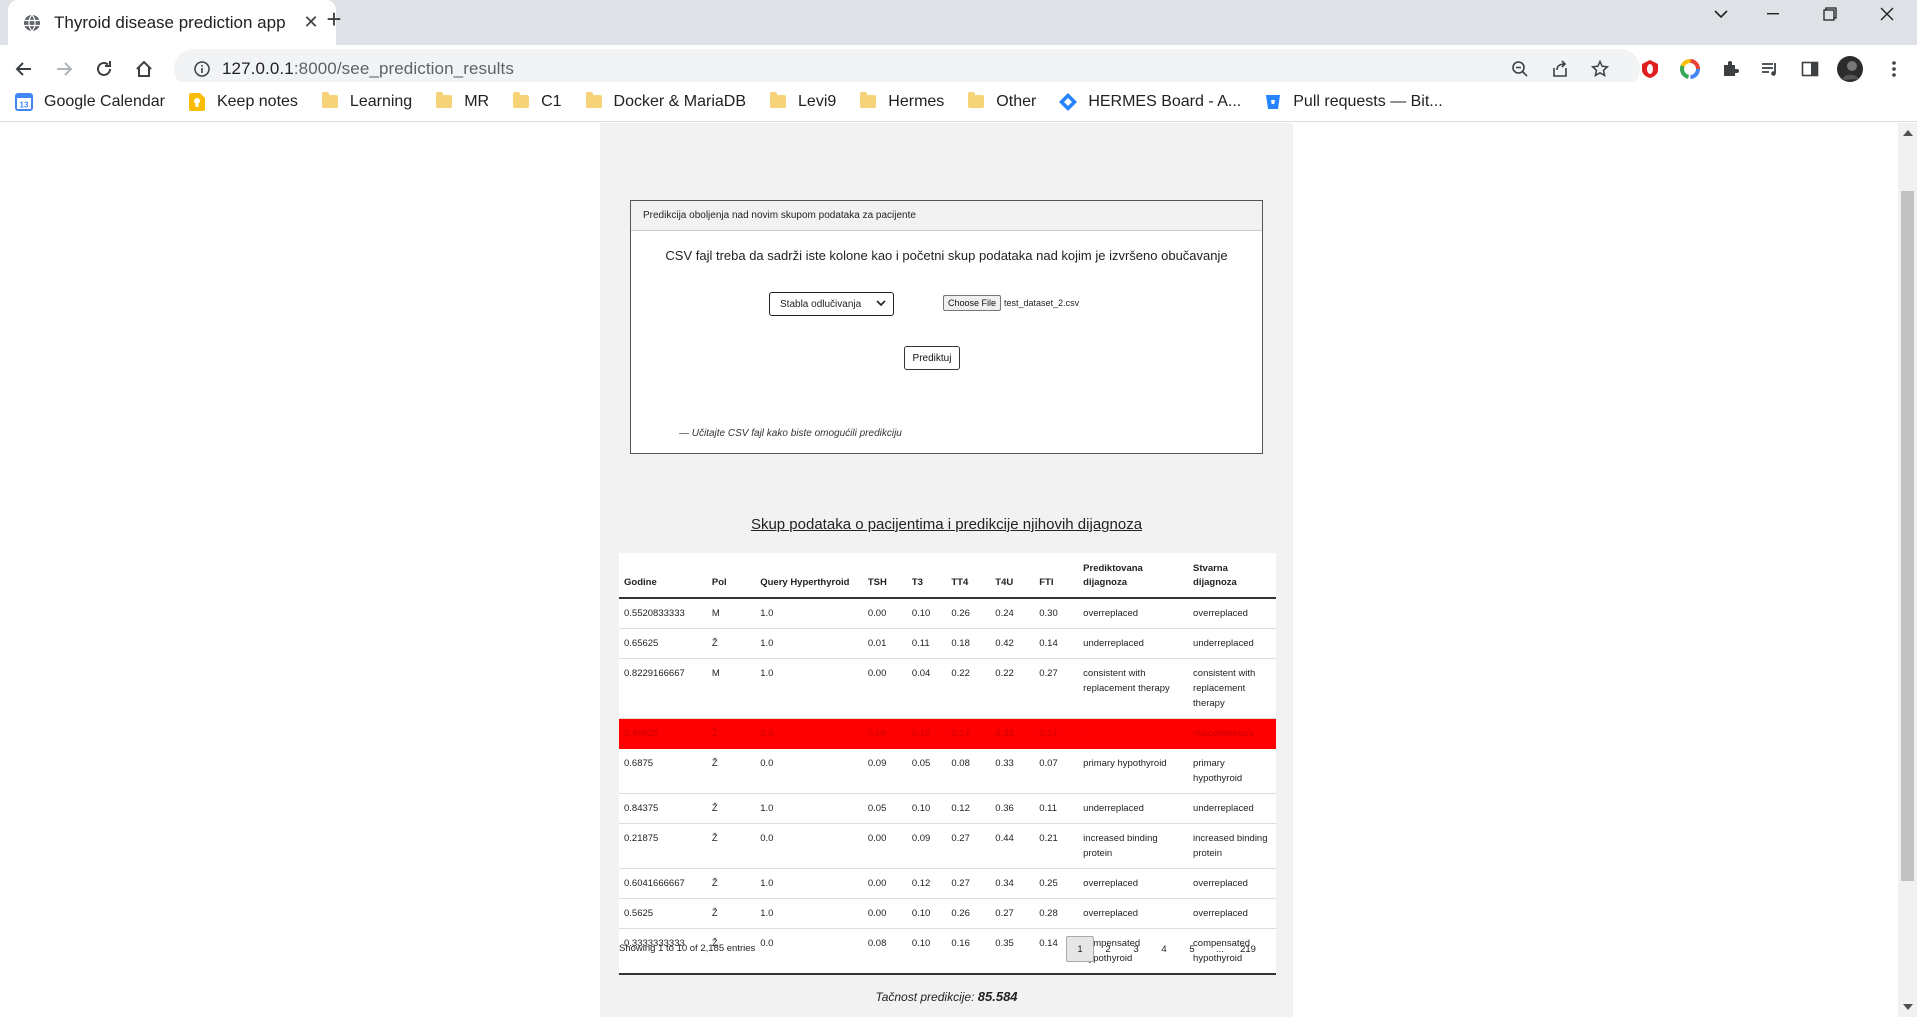  I want to click on tab-search-icon, so click(1721, 14).